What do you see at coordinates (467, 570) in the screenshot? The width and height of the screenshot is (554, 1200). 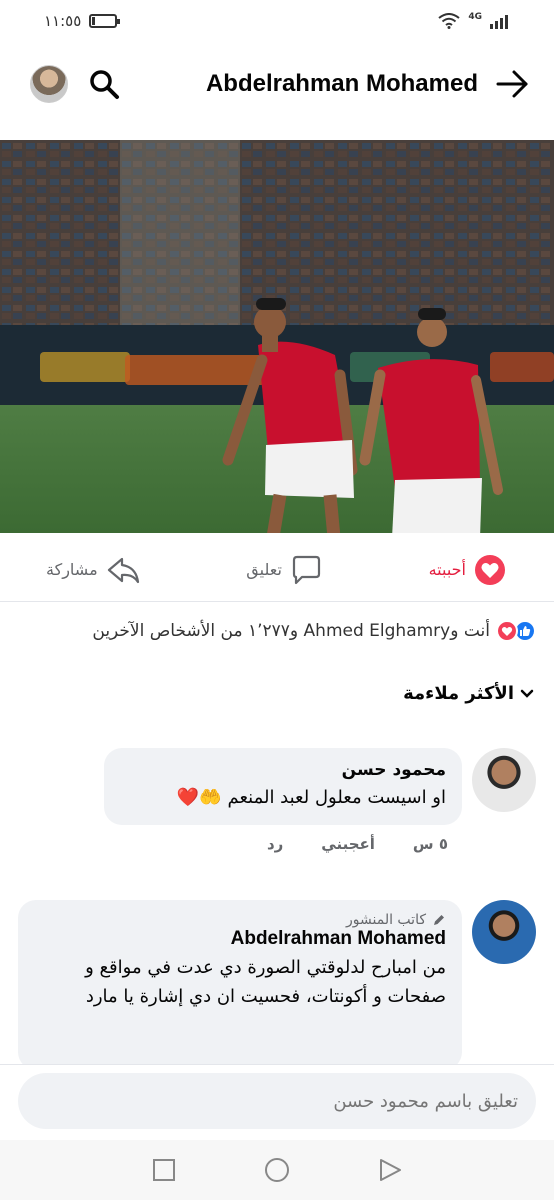 I see `like-button: أحببته` at bounding box center [467, 570].